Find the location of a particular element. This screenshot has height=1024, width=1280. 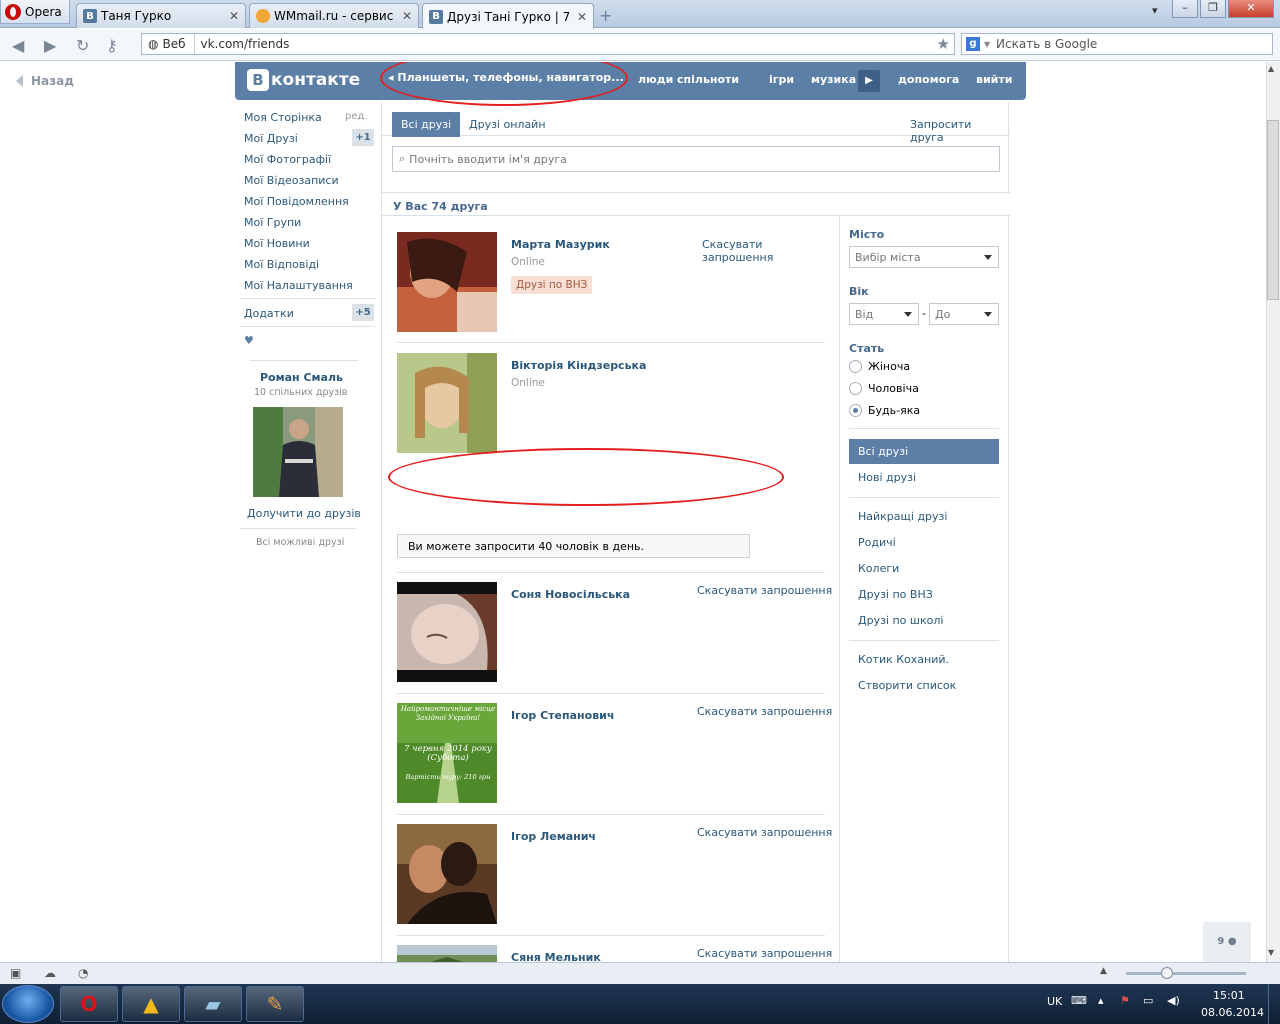

taskbar-aimp: ▲ is located at coordinates (151, 1004).